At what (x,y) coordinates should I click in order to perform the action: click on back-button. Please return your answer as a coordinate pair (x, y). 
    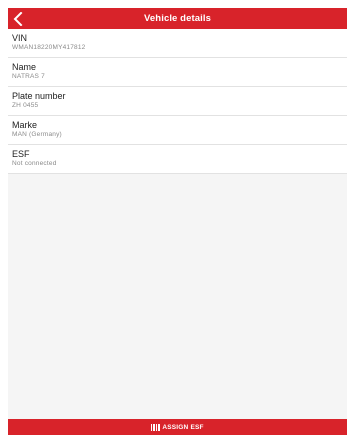
    Looking at the image, I should click on (18, 18).